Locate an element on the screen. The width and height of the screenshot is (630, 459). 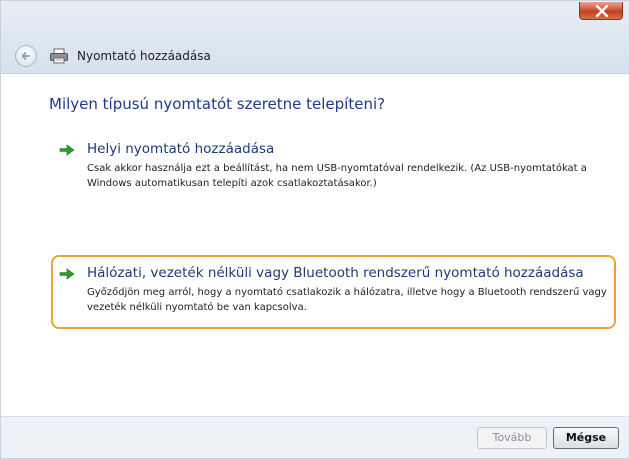
option-local-printer-label: Helyi nyomtató hozzáadása is located at coordinates (181, 149).